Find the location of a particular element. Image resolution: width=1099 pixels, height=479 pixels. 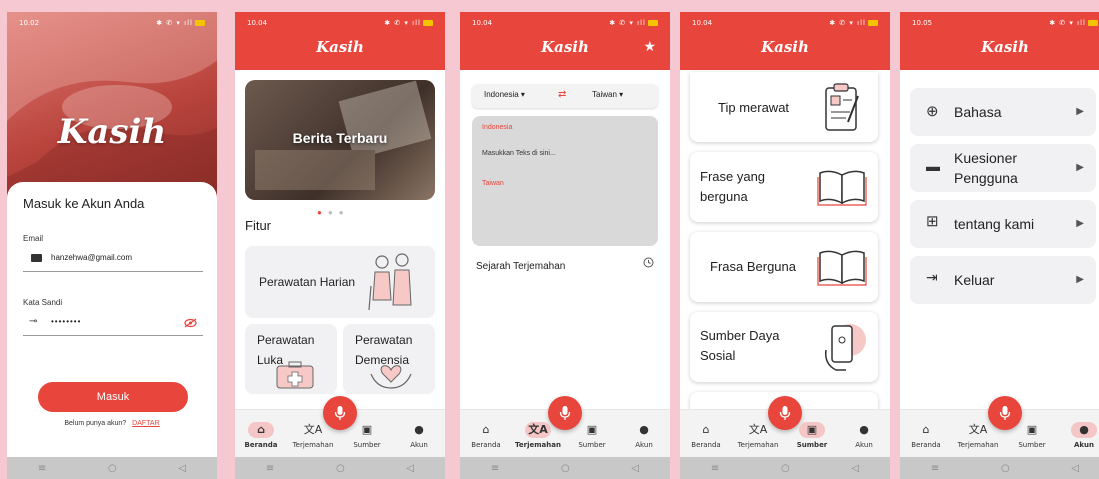

first-aid-kit-icon is located at coordinates (295, 375).